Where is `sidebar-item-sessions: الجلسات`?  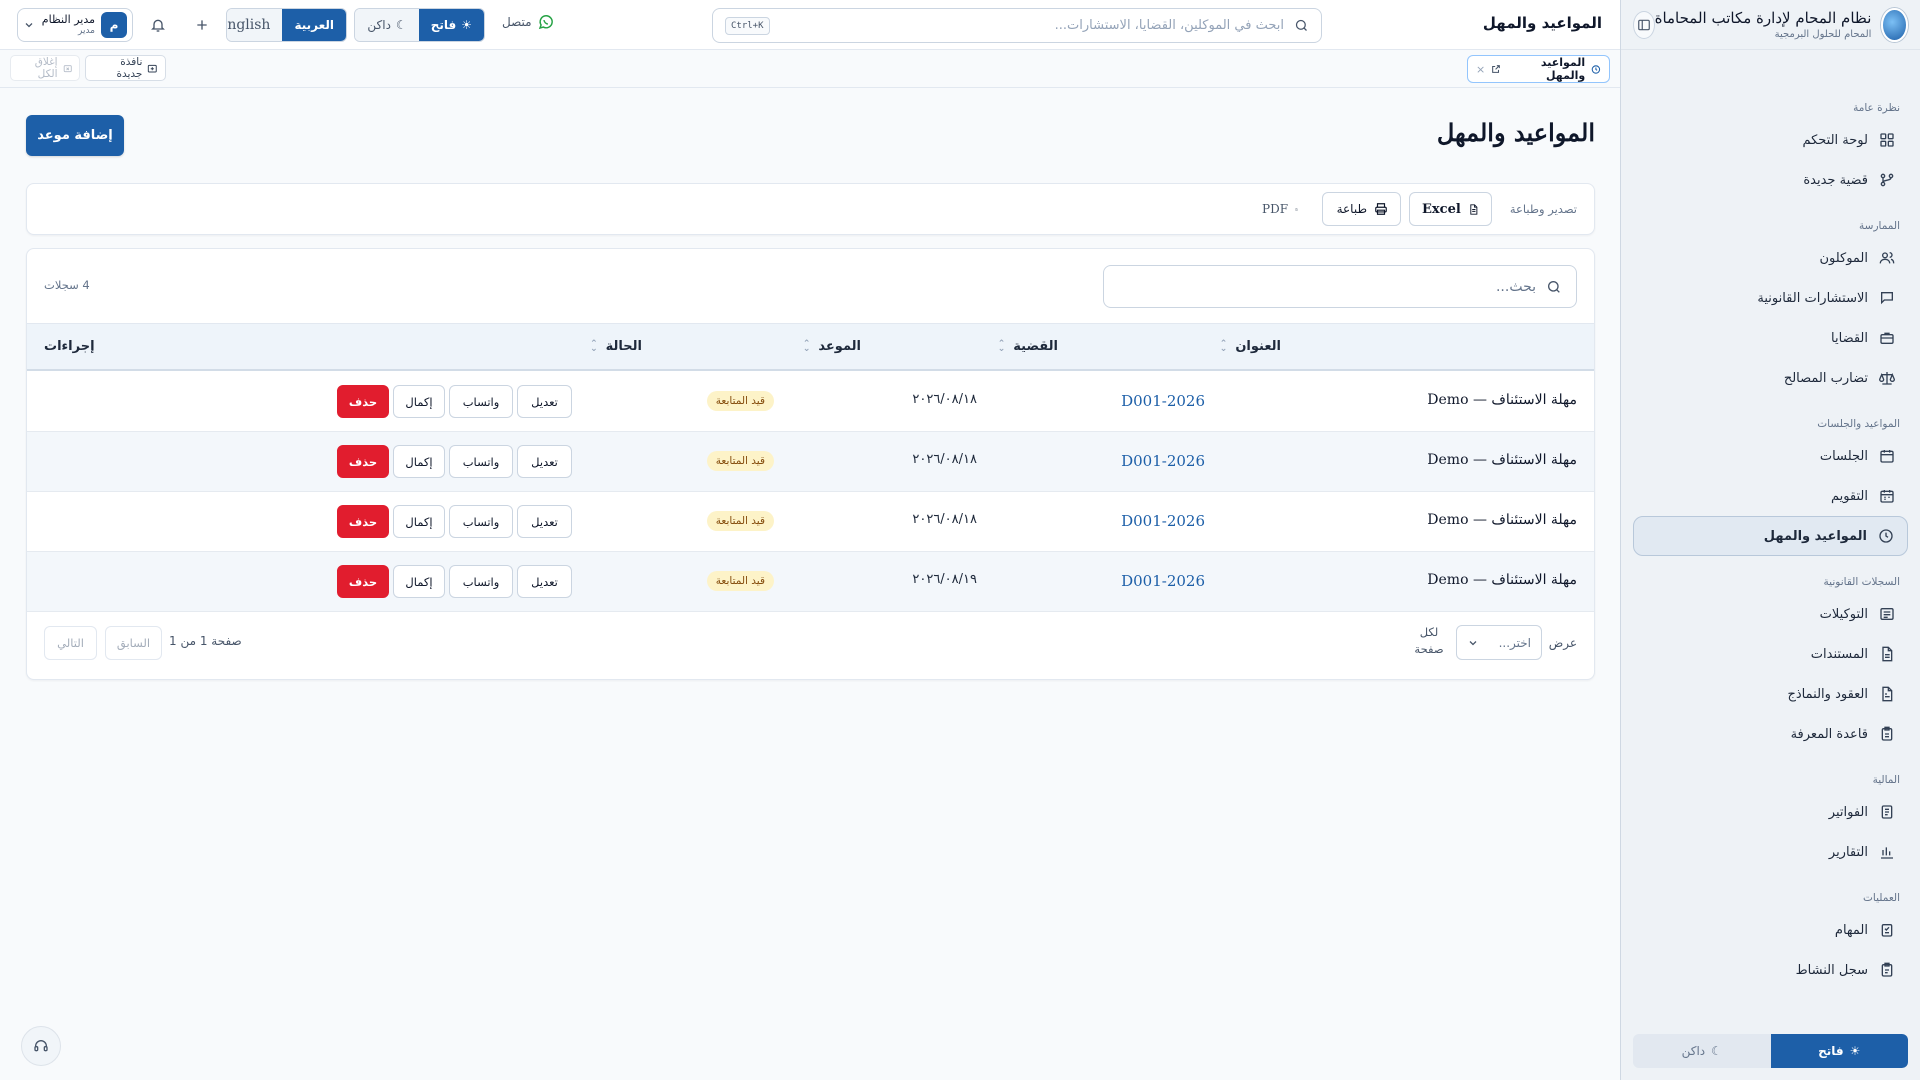
sidebar-item-sessions: الجلسات is located at coordinates (1770, 456).